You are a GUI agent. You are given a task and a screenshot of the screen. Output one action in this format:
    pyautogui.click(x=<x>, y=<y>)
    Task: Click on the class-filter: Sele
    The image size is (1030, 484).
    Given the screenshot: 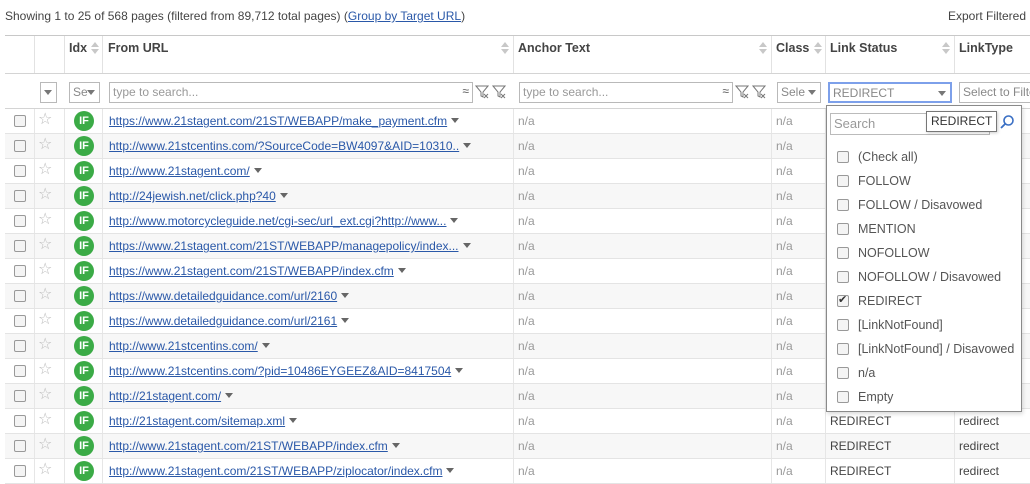 What is the action you would take?
    pyautogui.click(x=799, y=92)
    